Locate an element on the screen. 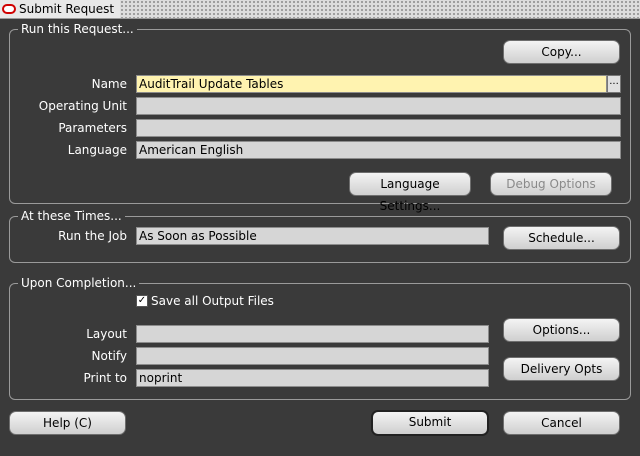 The height and width of the screenshot is (456, 640). cancel-button: Cancel is located at coordinates (561, 423).